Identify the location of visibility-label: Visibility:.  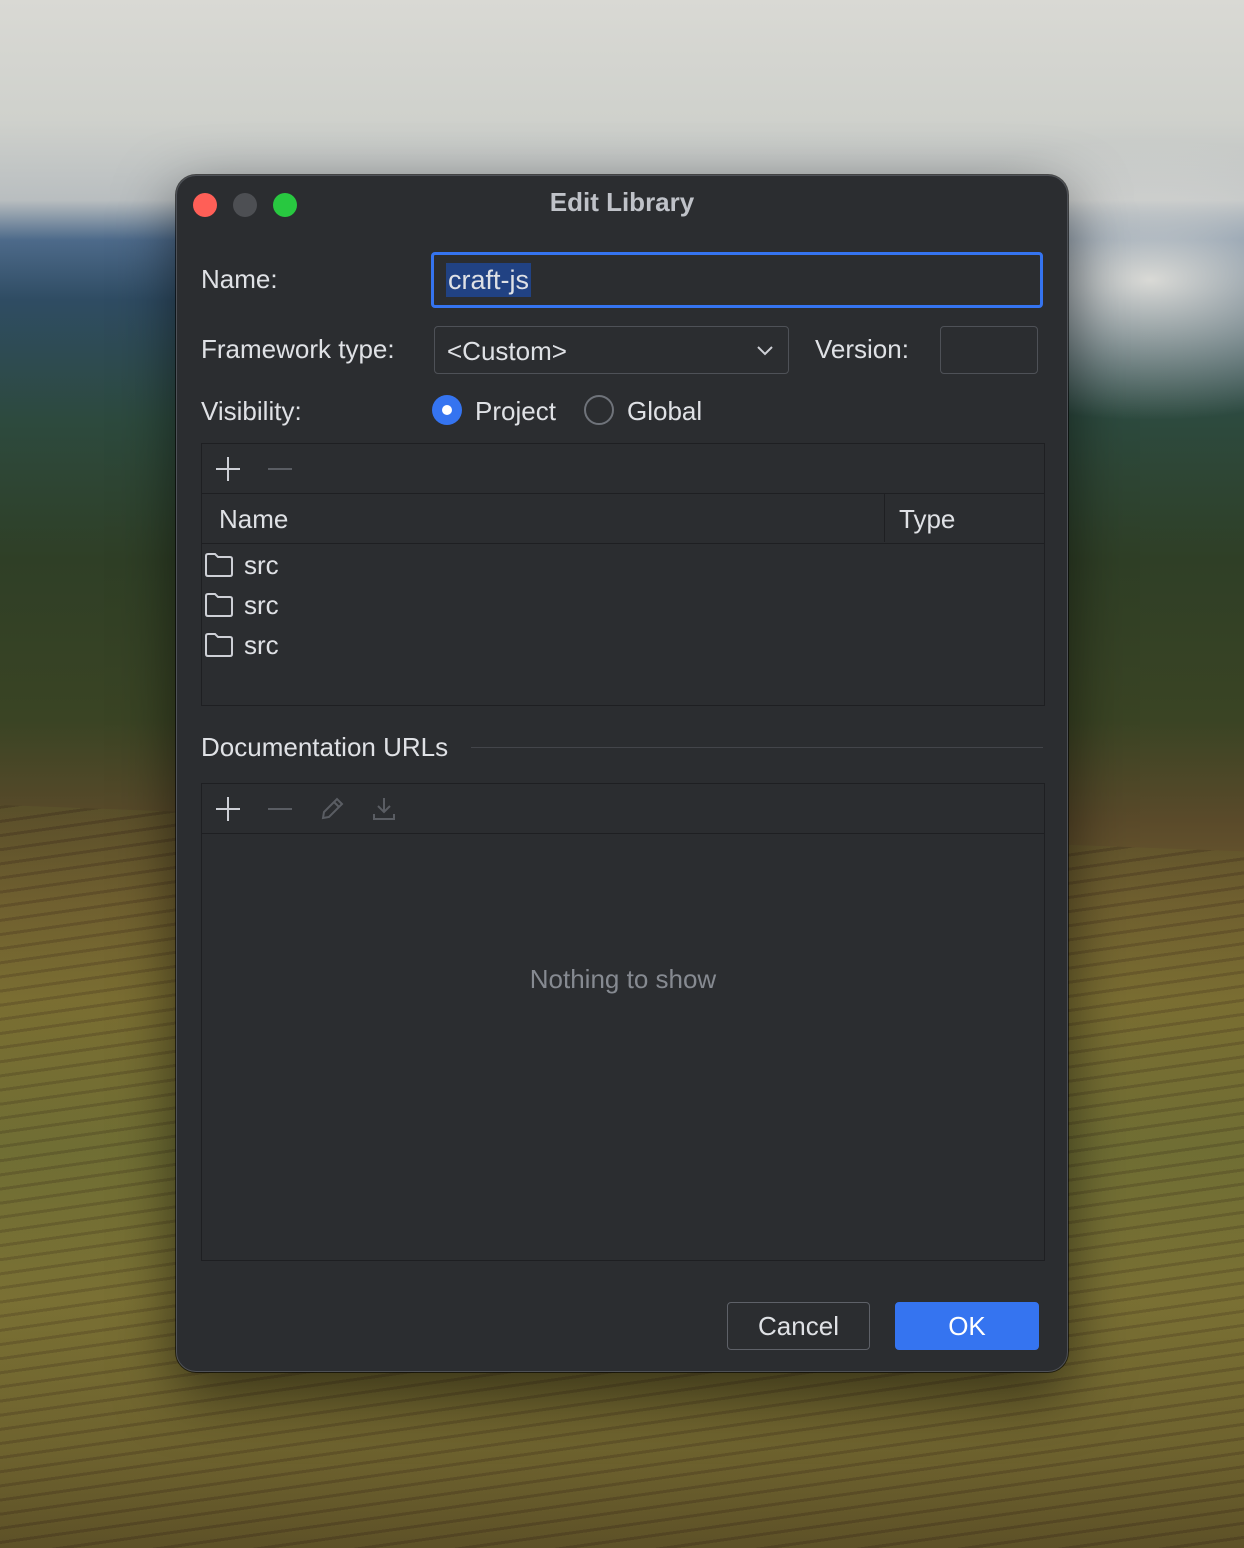
(251, 411).